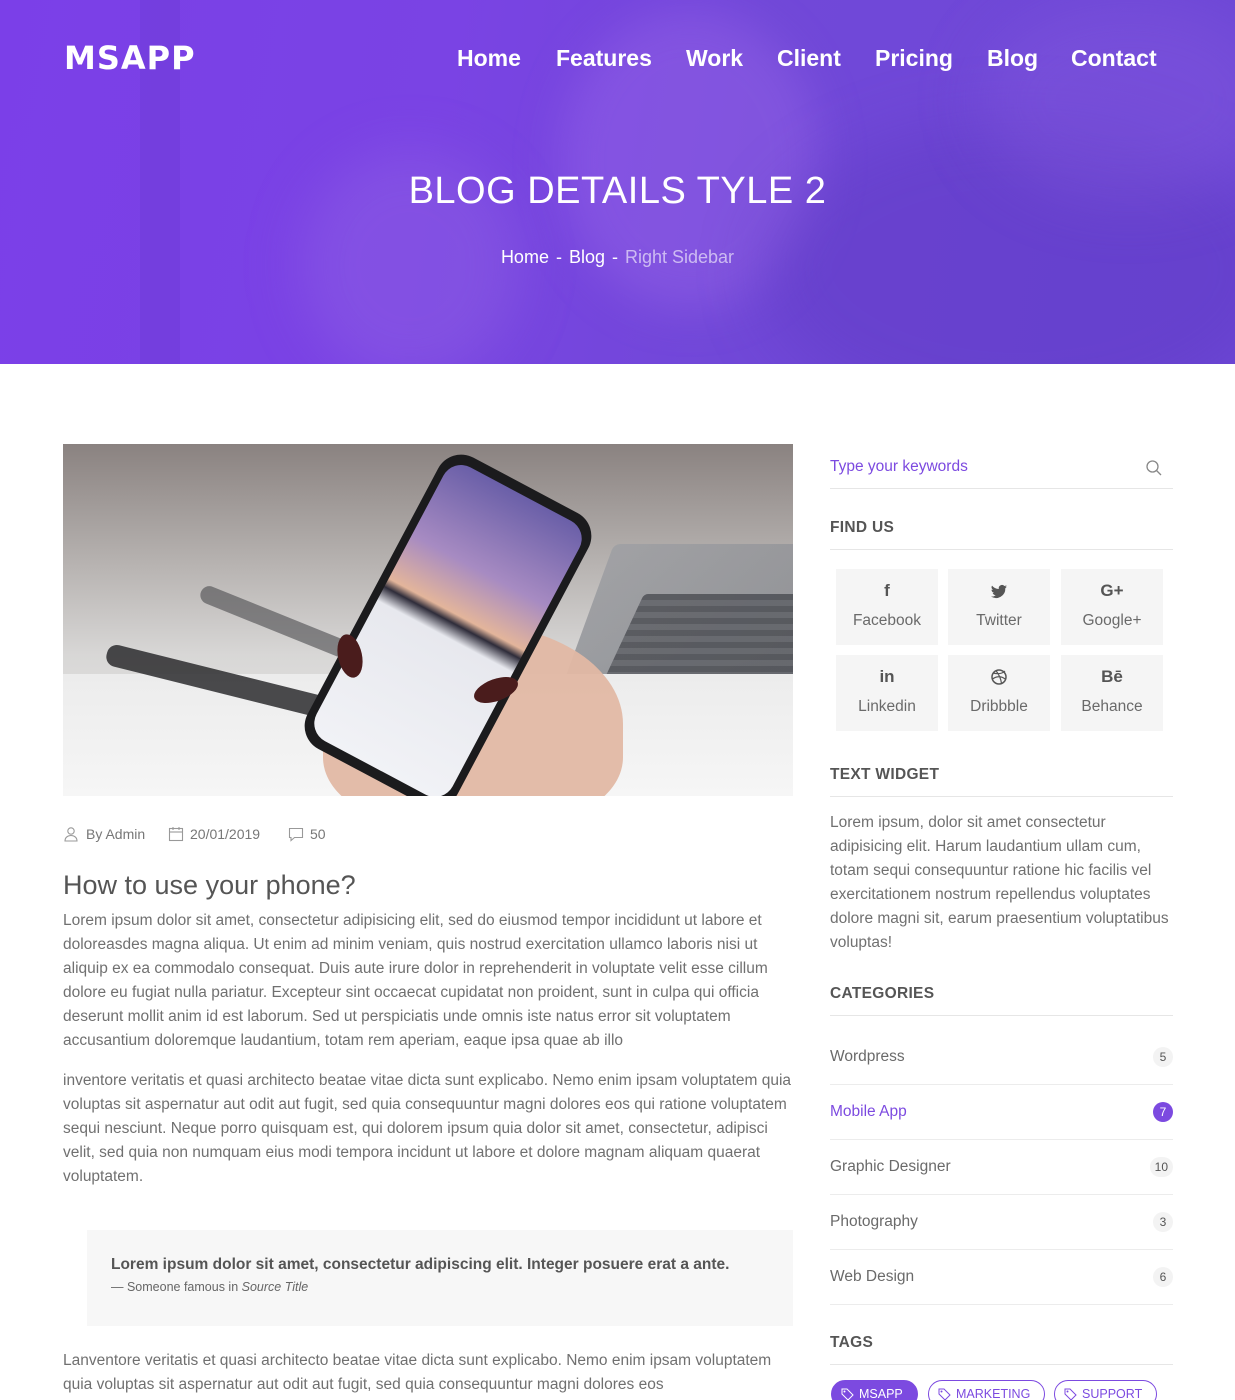 The width and height of the screenshot is (1235, 1400). Describe the element at coordinates (1001, 781) in the screenshot. I see `widget-title-text-widget: TEXT WIDGET` at that location.